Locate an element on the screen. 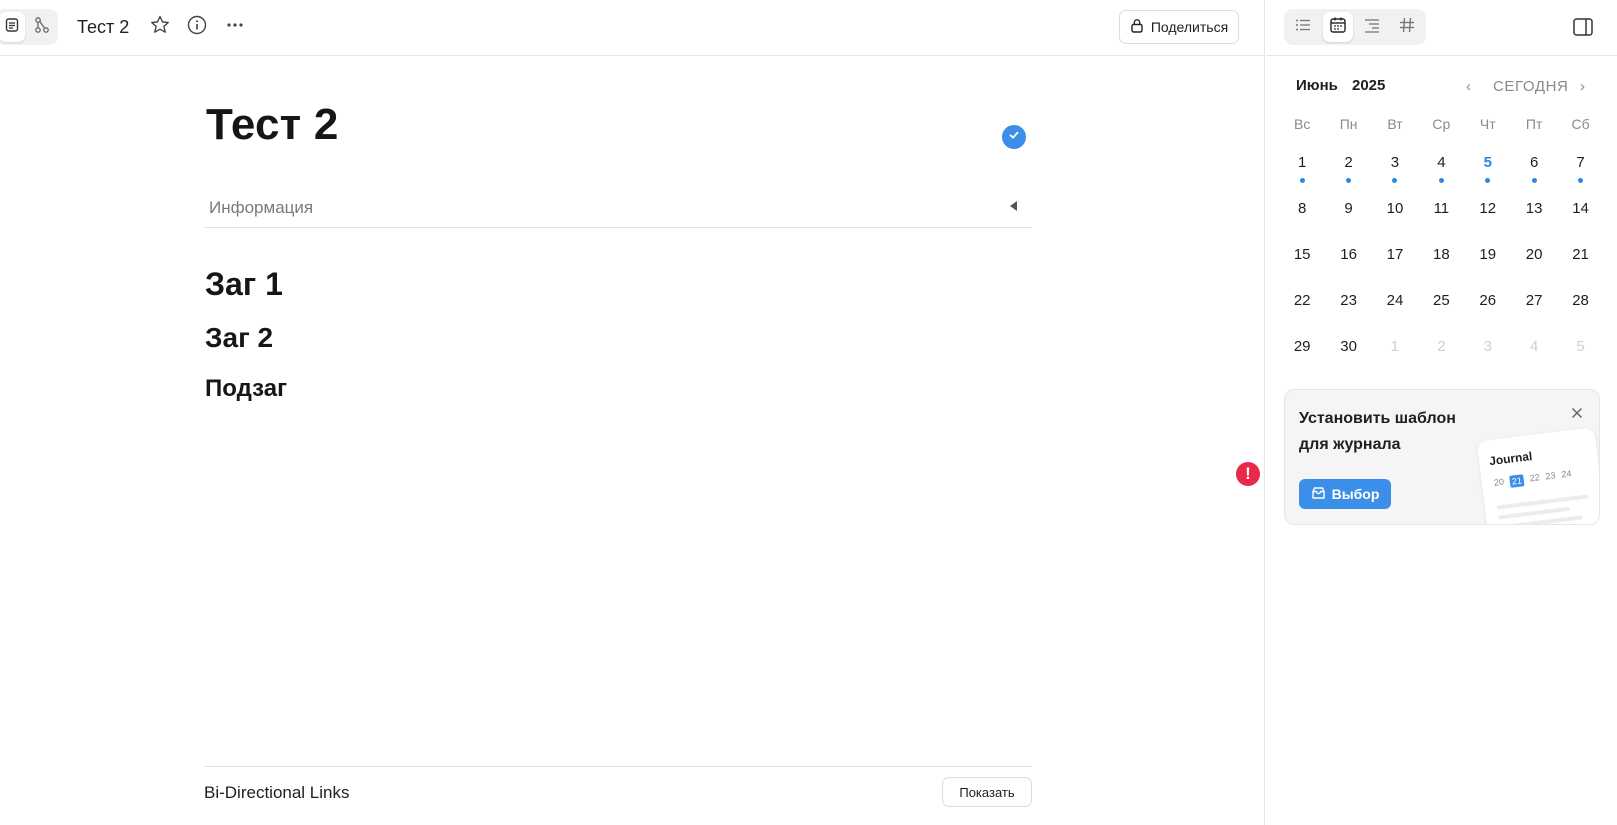 This screenshot has width=1617, height=825. tab-outline-list is located at coordinates (1303, 27).